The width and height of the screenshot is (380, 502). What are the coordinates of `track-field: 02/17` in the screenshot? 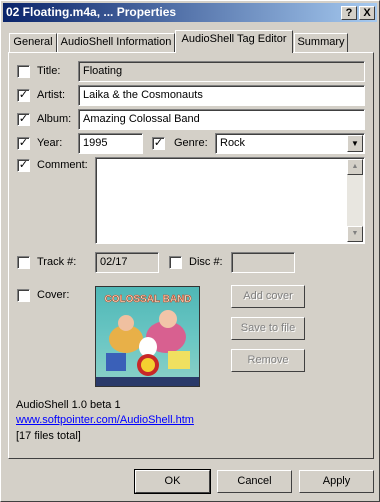 It's located at (127, 262).